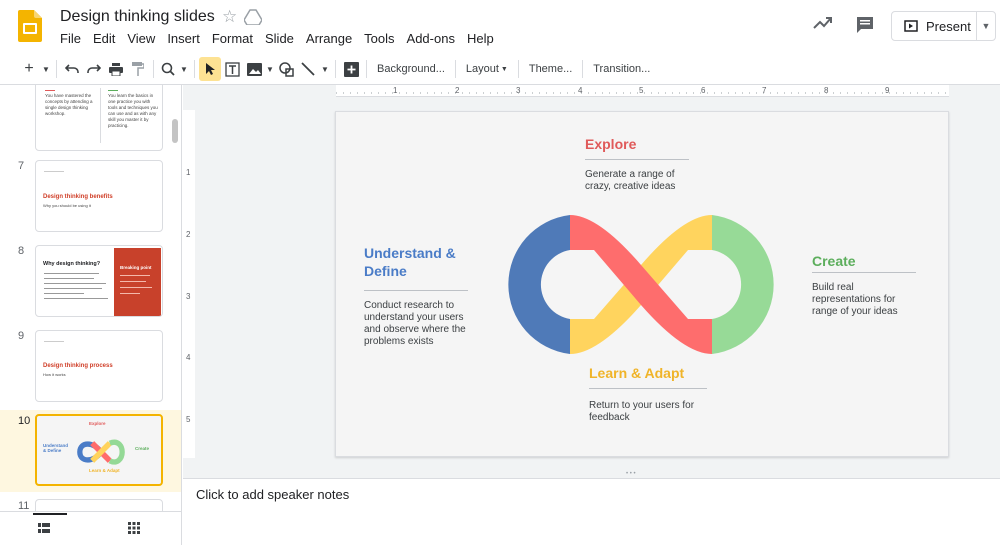  I want to click on select-tool-icon, so click(210, 69).